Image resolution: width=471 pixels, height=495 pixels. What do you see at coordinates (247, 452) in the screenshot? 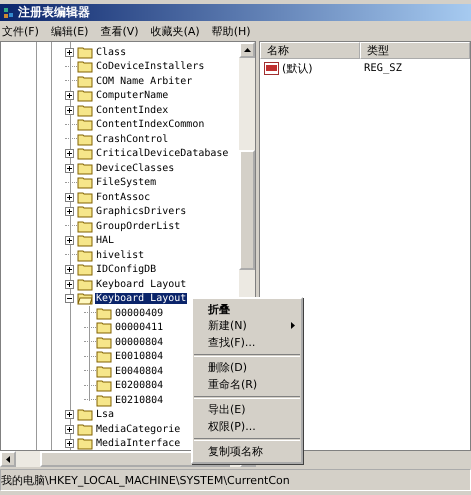
I see `menu-option: 复制项名称` at bounding box center [247, 452].